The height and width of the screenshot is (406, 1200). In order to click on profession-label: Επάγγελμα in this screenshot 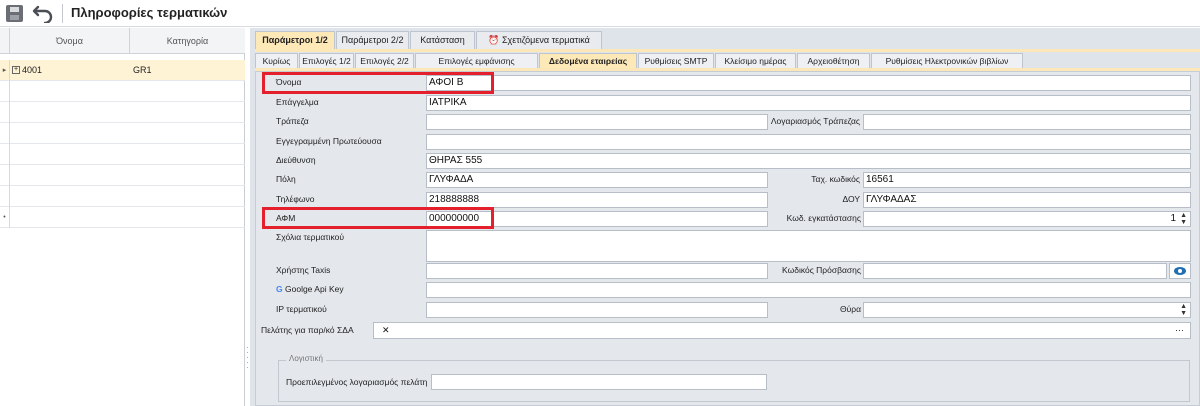, I will do `click(297, 102)`.